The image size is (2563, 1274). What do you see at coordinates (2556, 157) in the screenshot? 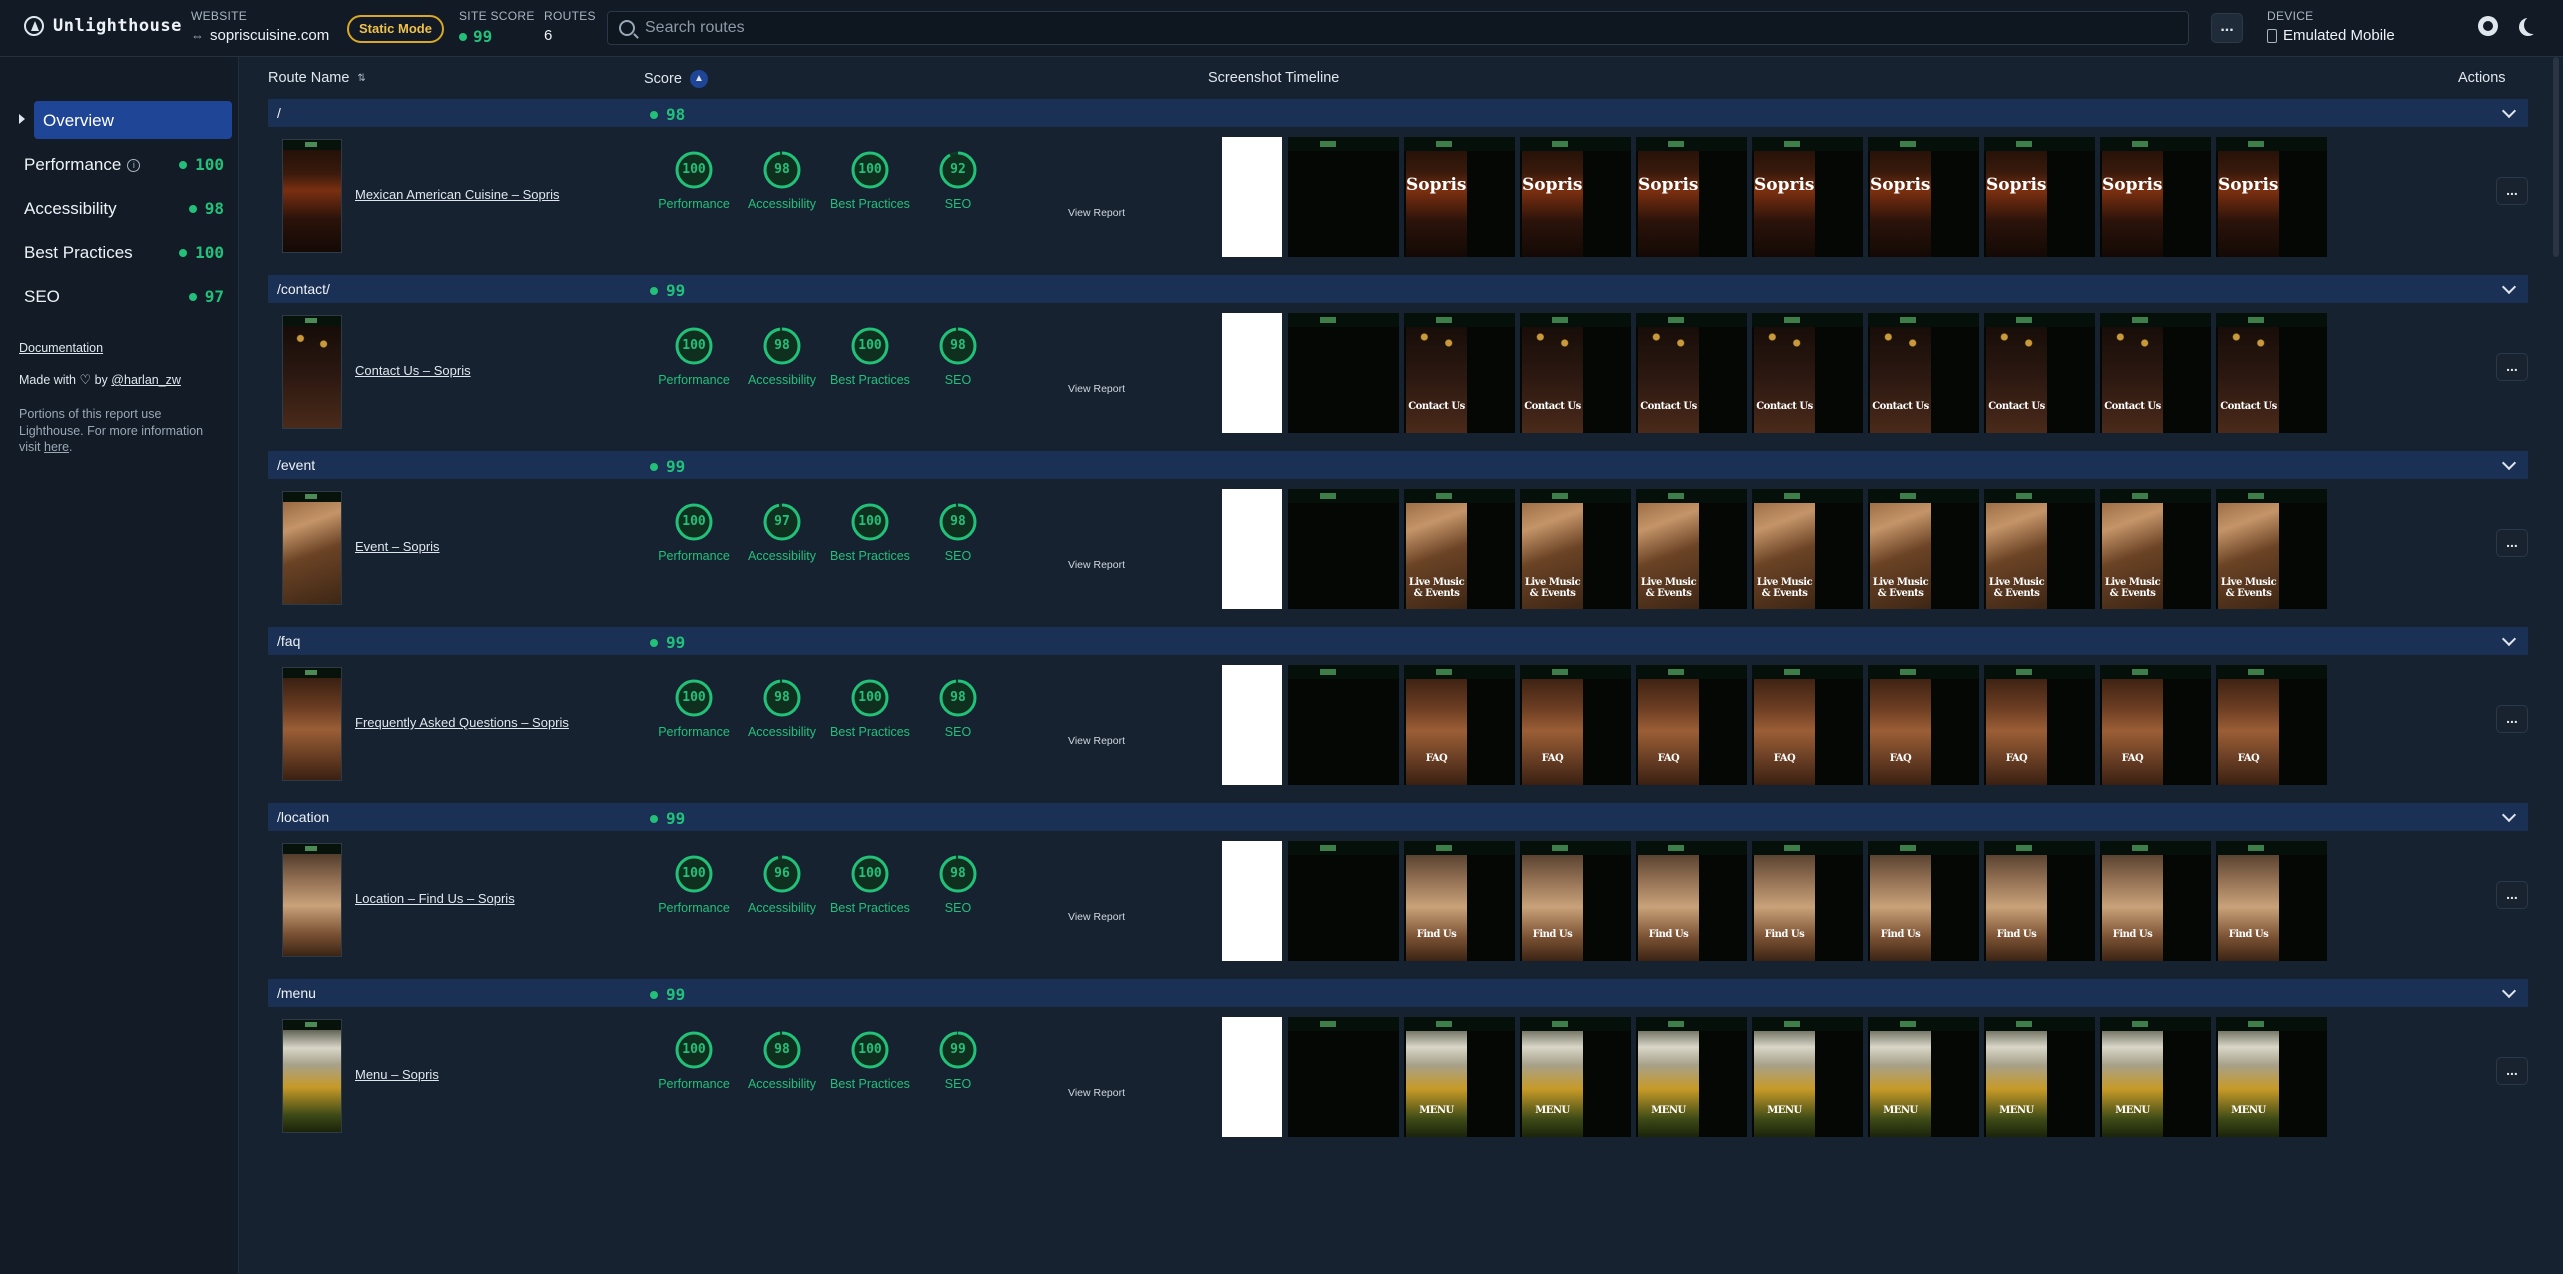
I see `scrollbar` at bounding box center [2556, 157].